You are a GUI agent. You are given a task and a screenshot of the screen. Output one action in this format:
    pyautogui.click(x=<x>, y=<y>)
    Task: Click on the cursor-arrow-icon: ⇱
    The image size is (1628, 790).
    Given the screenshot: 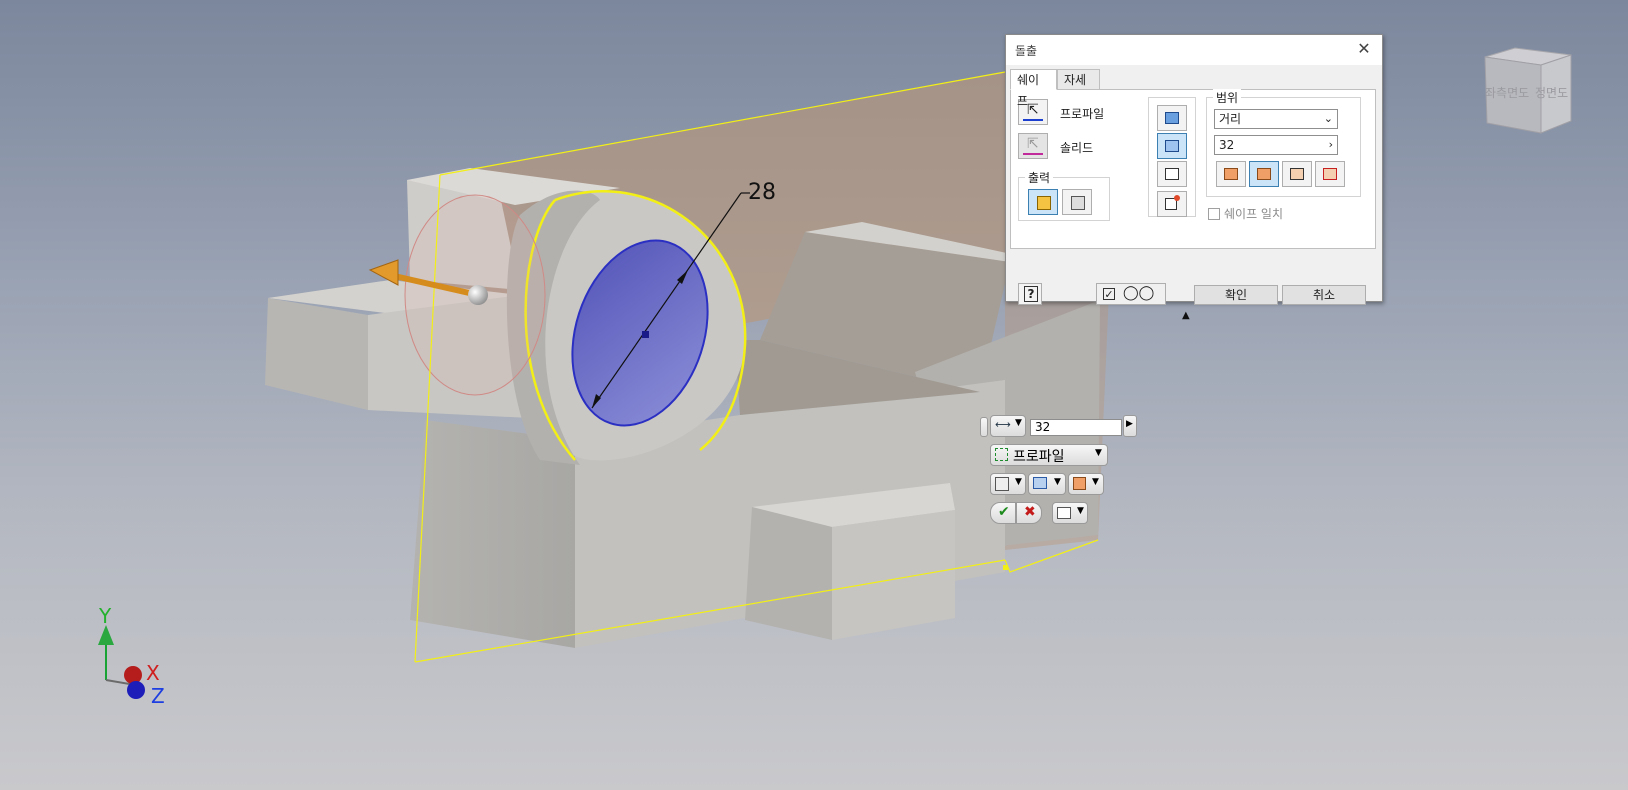 What is the action you would take?
    pyautogui.click(x=1033, y=110)
    